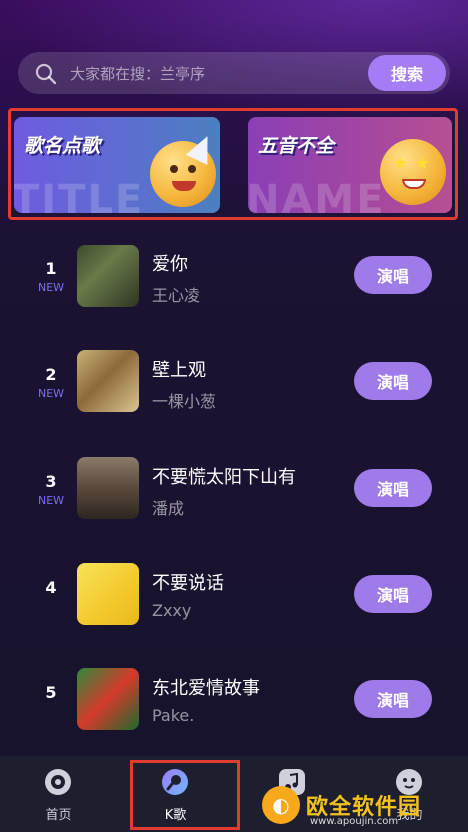 This screenshot has height=832, width=468. What do you see at coordinates (317, 195) in the screenshot?
I see `banner-bg-text: NAME` at bounding box center [317, 195].